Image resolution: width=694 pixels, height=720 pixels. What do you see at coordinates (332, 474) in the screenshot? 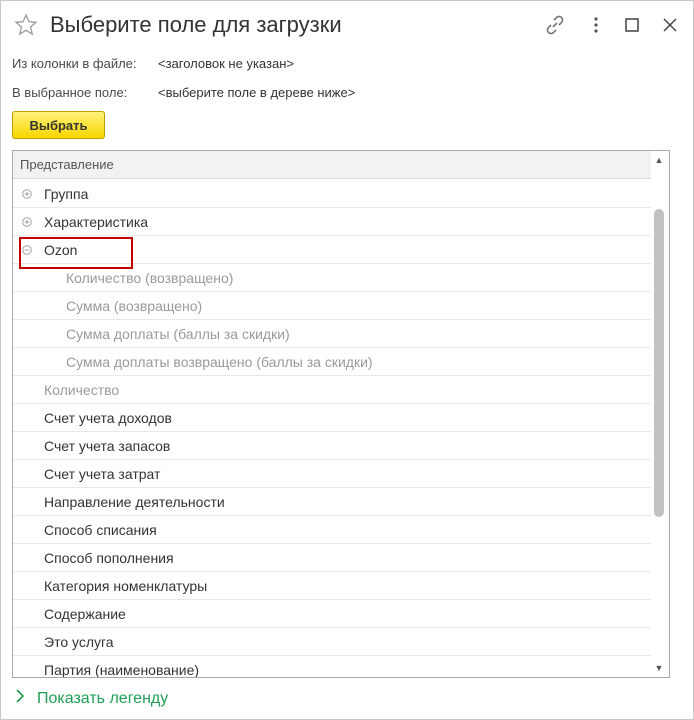
I see `tree-row: Счет учета затрат` at bounding box center [332, 474].